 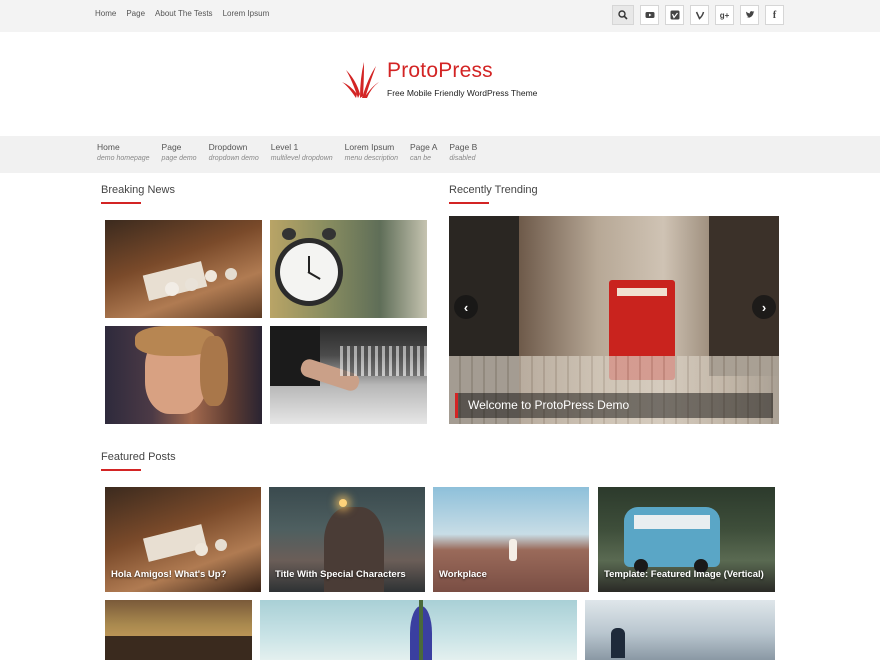 I want to click on chevron-left-icon: ‹, so click(x=466, y=307).